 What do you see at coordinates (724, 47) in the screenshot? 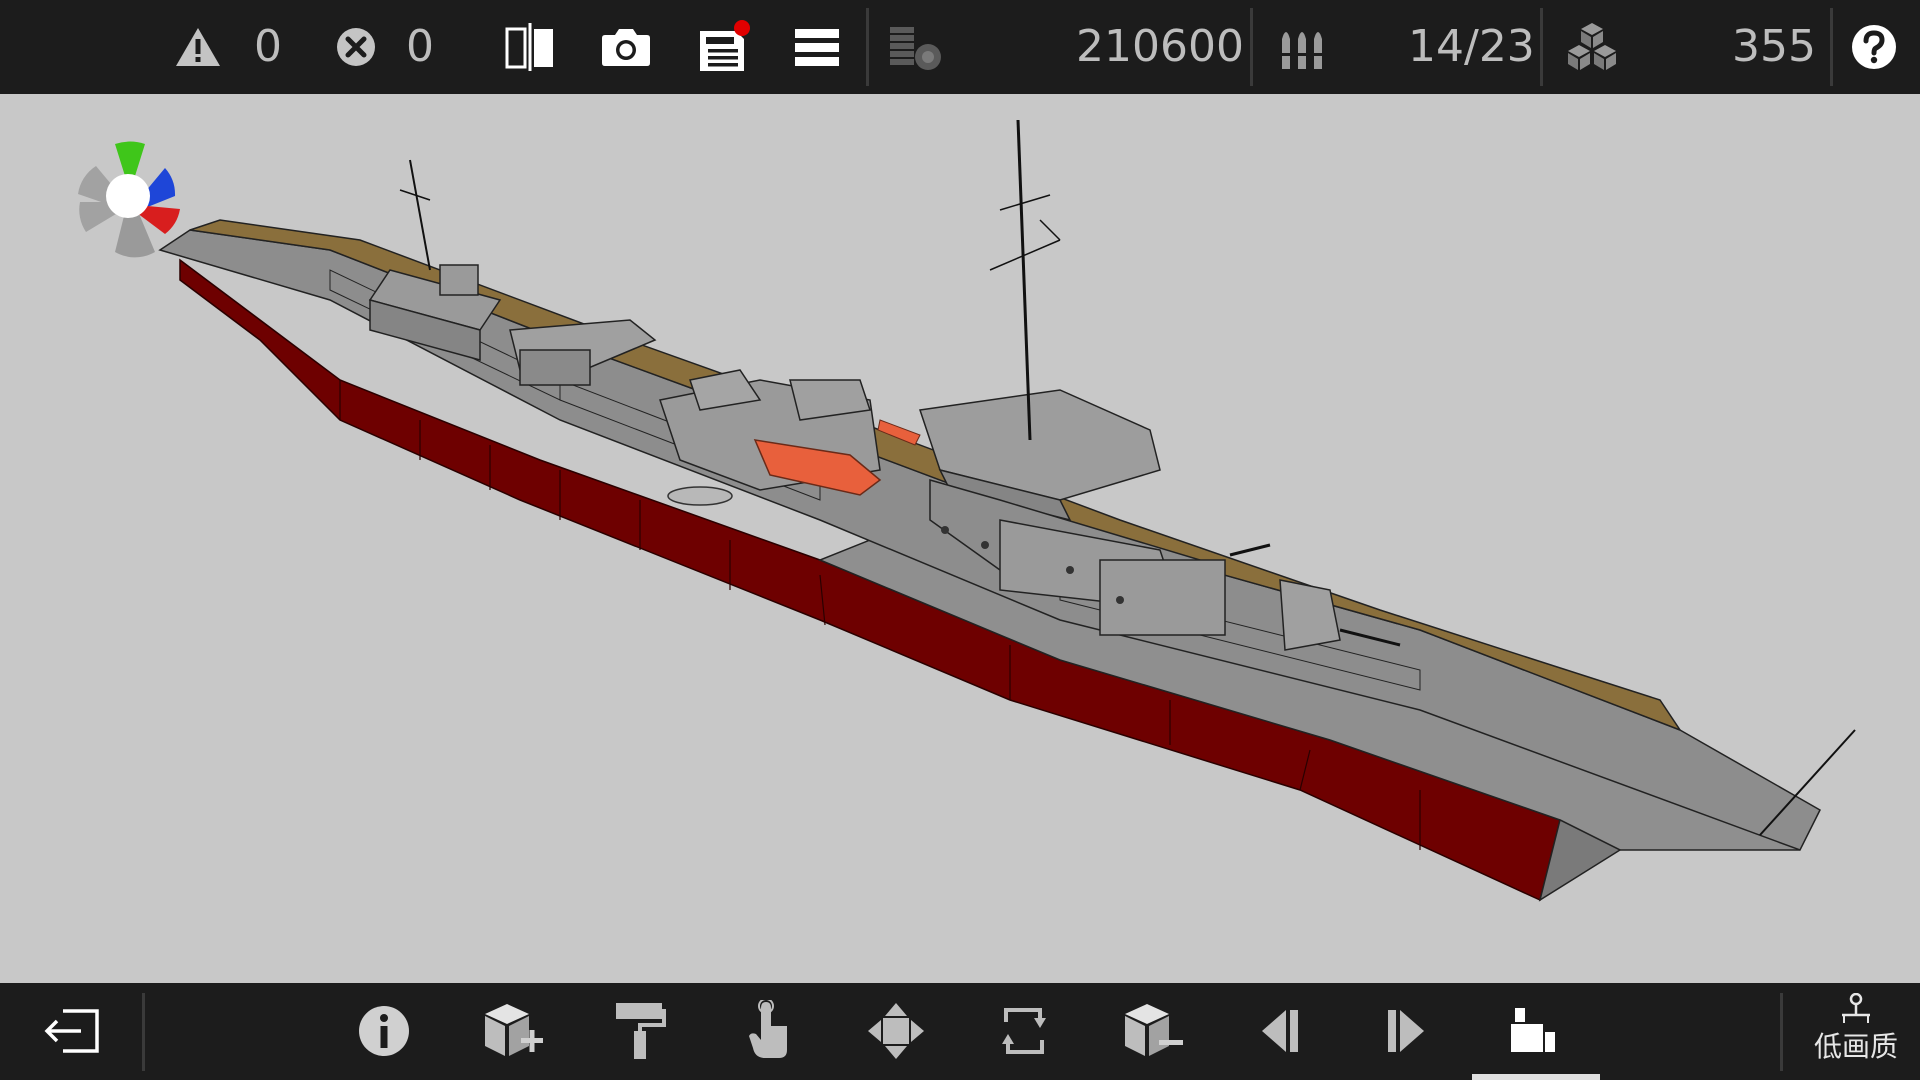
I see `save-icon` at bounding box center [724, 47].